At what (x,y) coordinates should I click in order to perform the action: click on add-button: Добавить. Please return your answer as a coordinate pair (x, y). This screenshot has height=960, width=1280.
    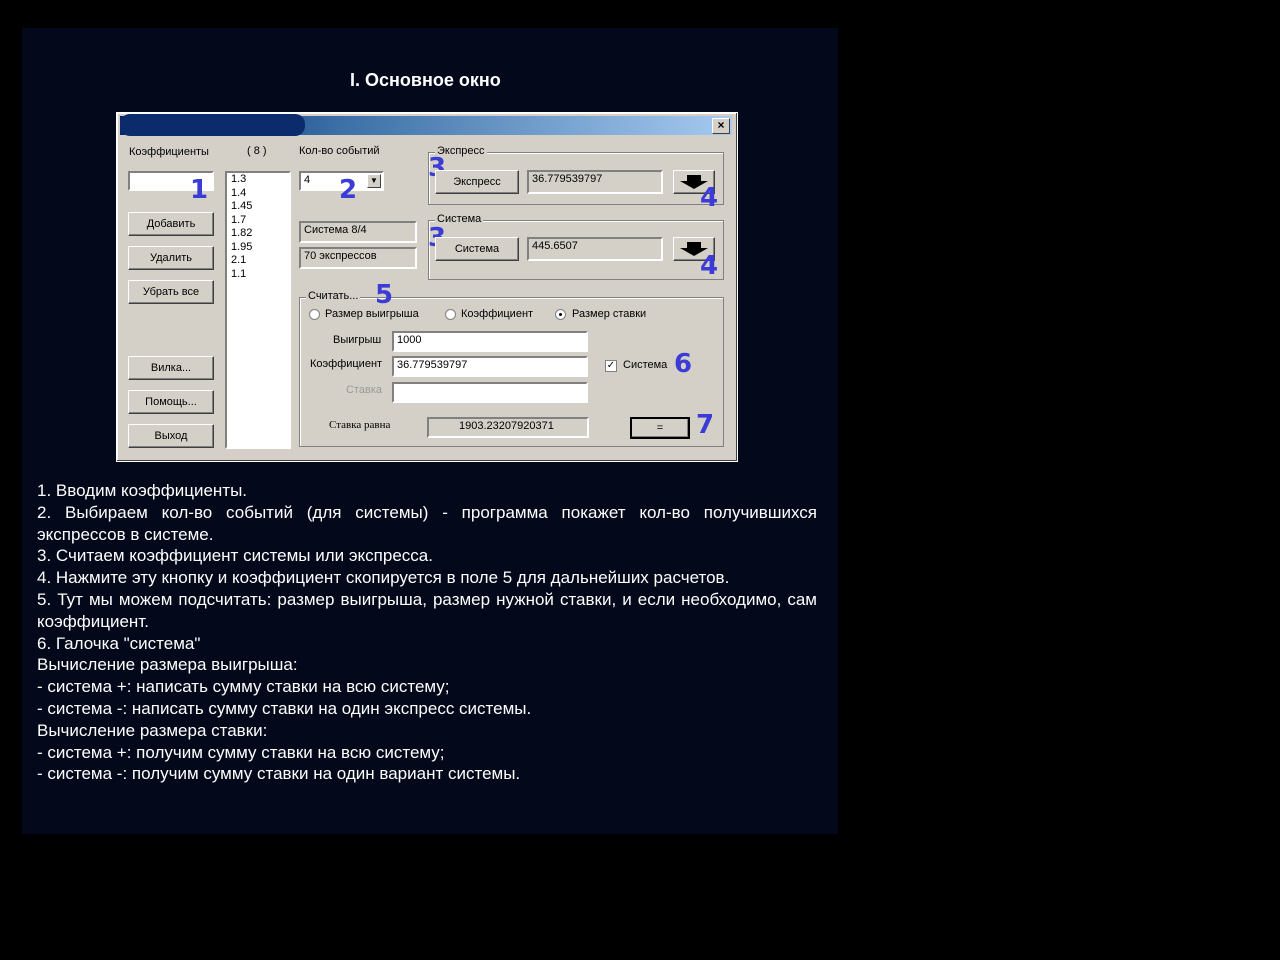
    Looking at the image, I should click on (171, 224).